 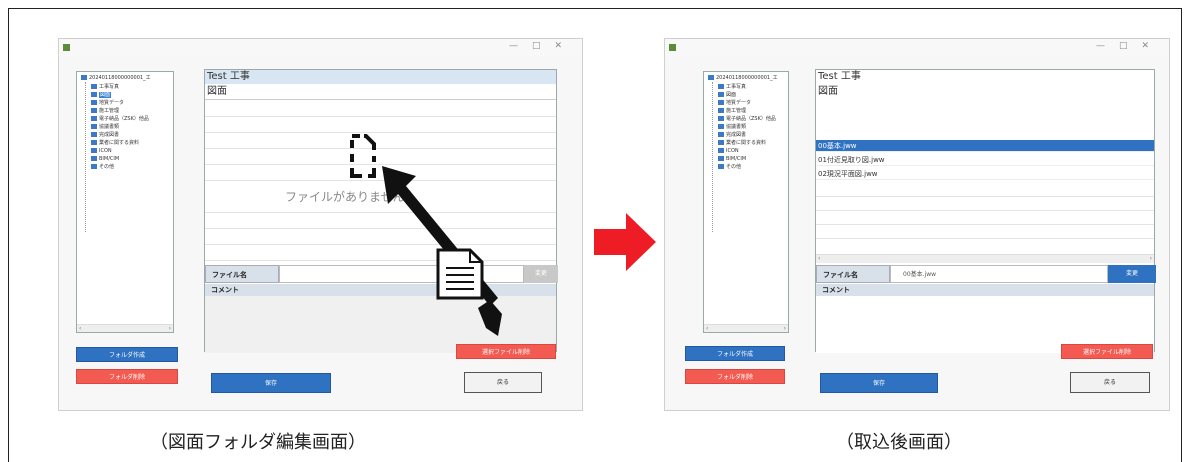 What do you see at coordinates (109, 159) in the screenshot?
I see `tree-item-label: BIM/CIM` at bounding box center [109, 159].